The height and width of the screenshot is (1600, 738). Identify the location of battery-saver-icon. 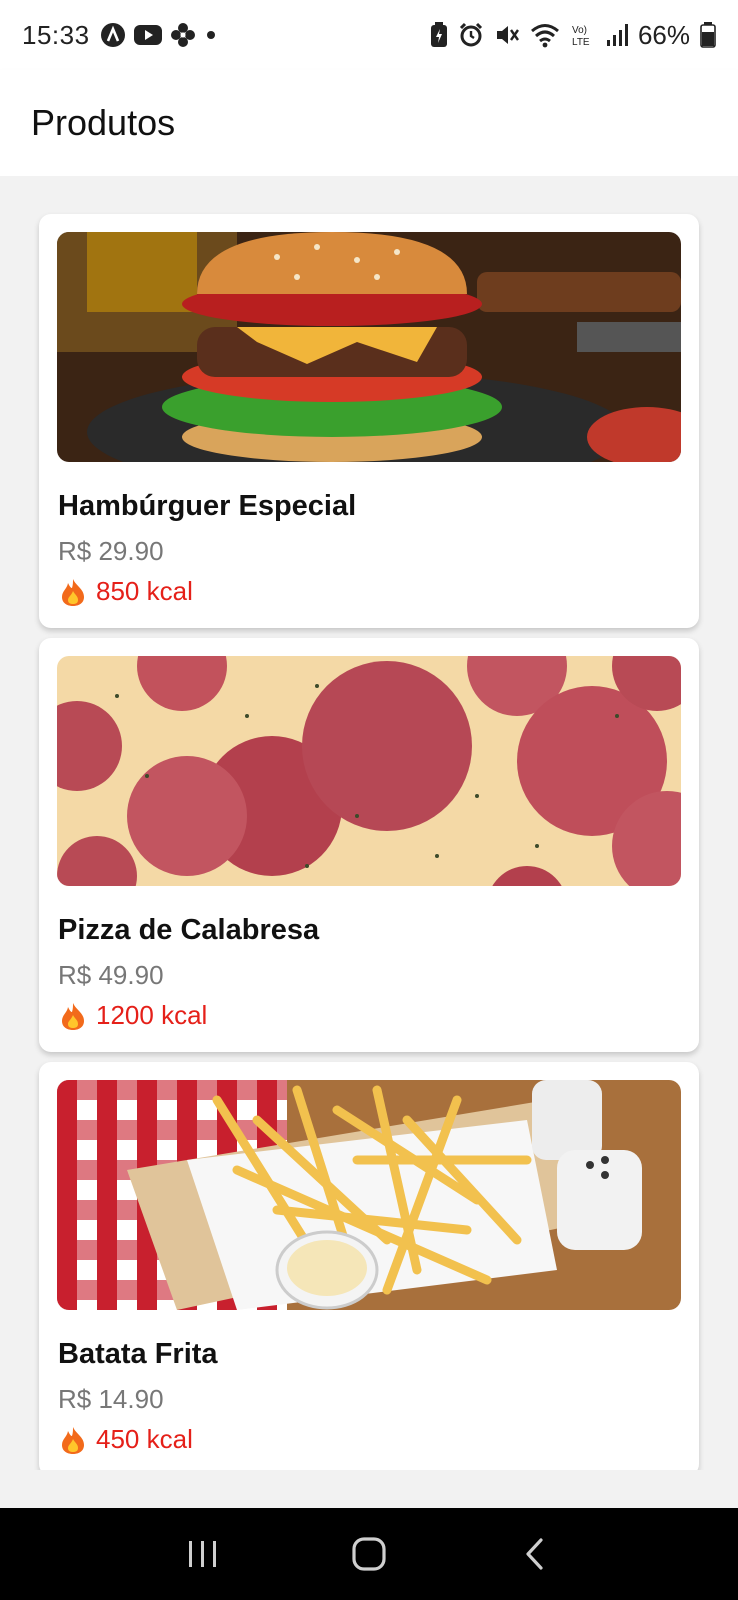
(439, 35).